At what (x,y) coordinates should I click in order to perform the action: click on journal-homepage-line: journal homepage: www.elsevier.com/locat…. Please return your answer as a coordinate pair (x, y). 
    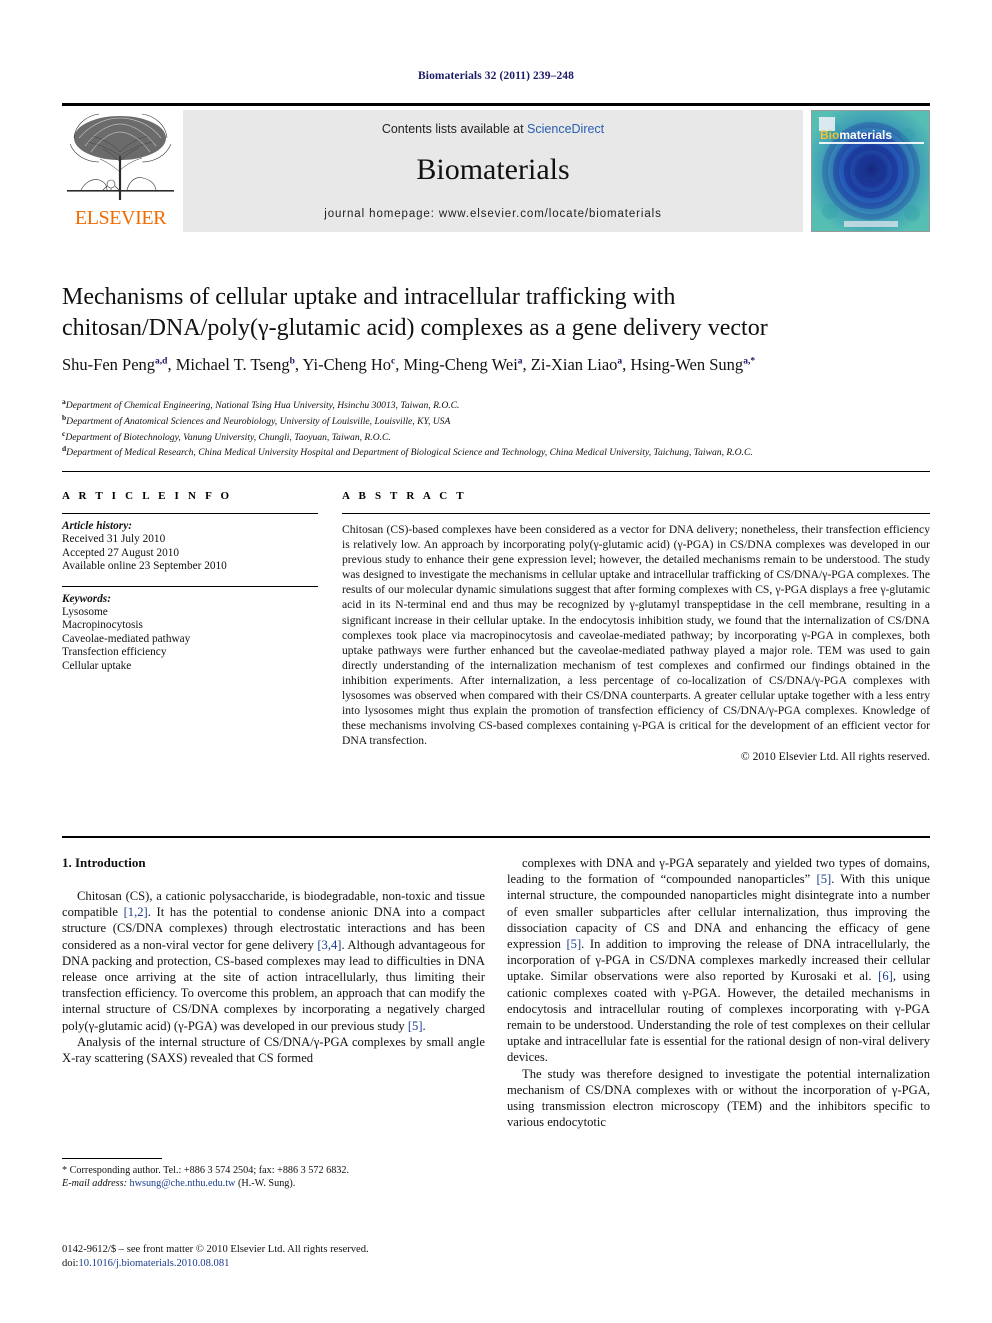
    Looking at the image, I should click on (493, 214).